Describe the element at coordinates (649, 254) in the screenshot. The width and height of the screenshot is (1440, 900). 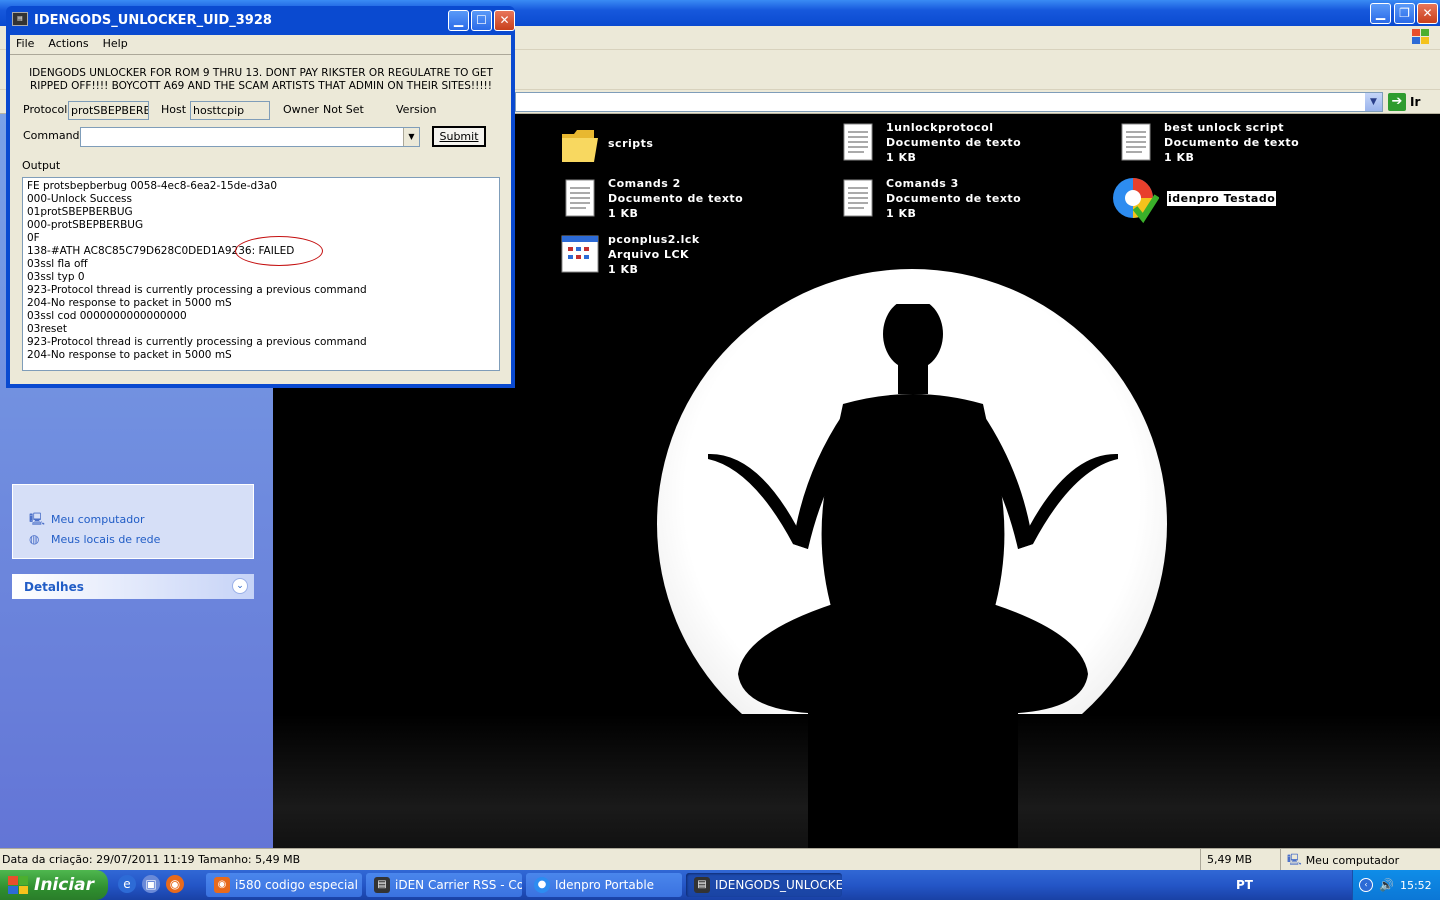
I see `file-type: Arquivo LCK` at that location.